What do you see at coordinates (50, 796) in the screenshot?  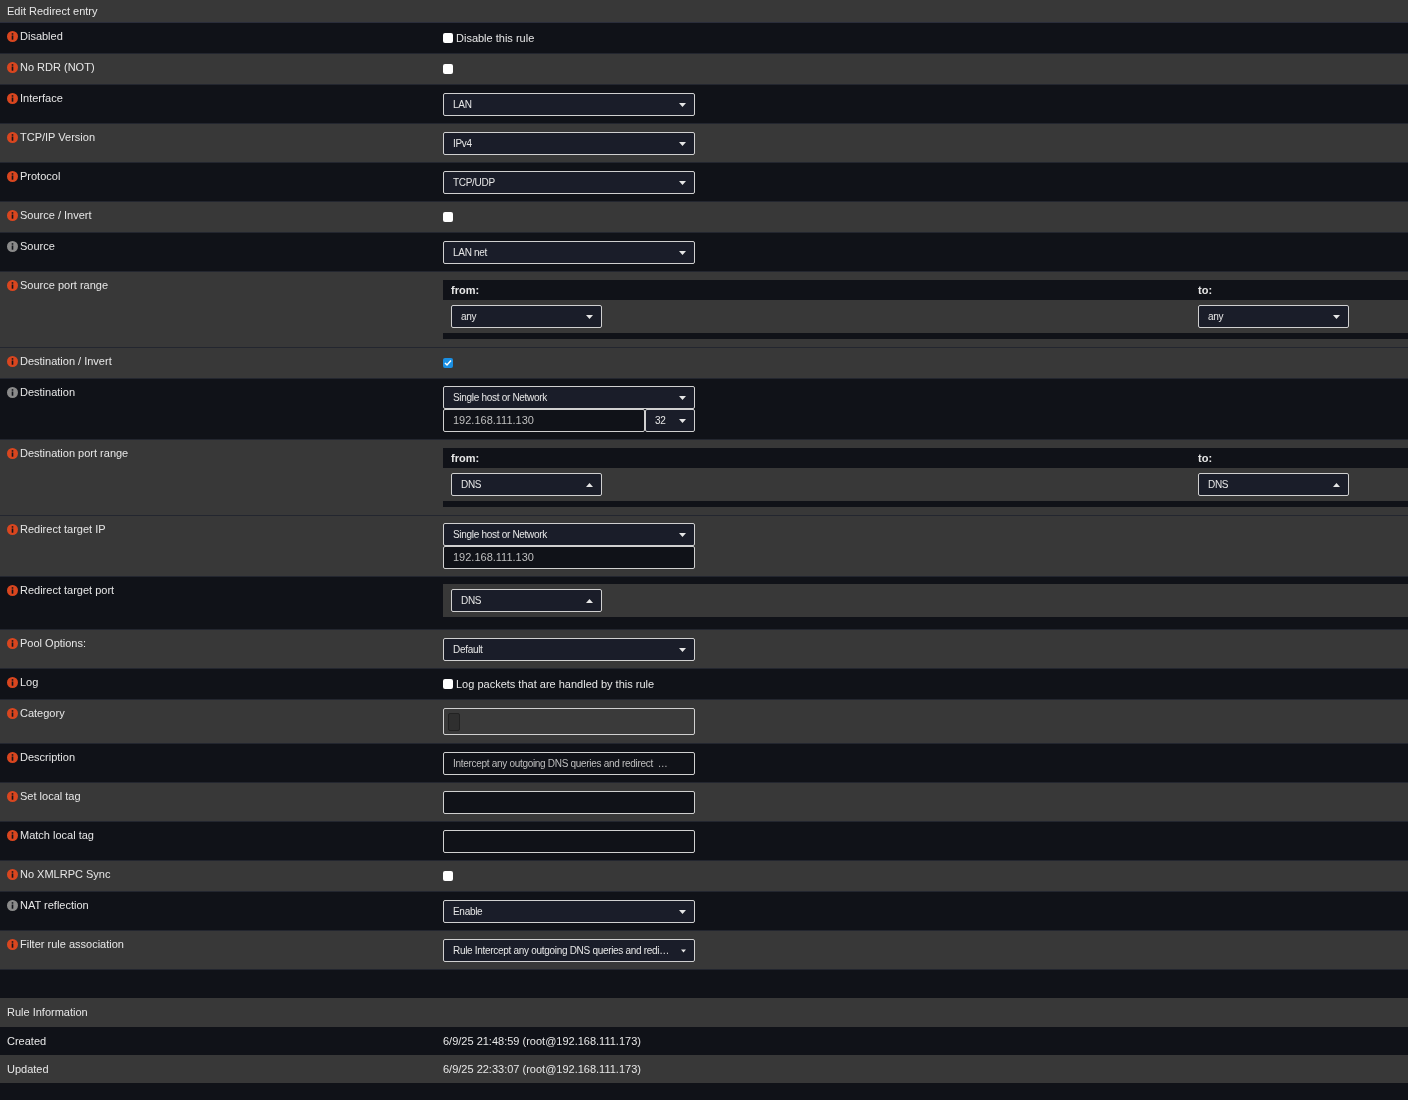 I see `field-label: Set local tag` at bounding box center [50, 796].